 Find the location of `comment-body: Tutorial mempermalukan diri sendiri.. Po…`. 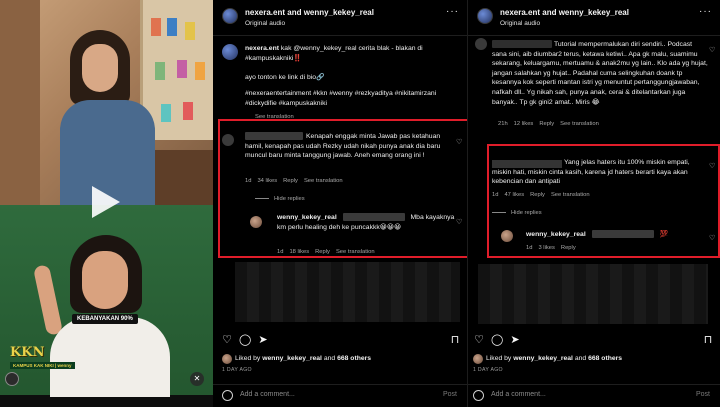

comment-body: Tutorial mempermalukan diri sendiri.. Po… is located at coordinates (600, 73).